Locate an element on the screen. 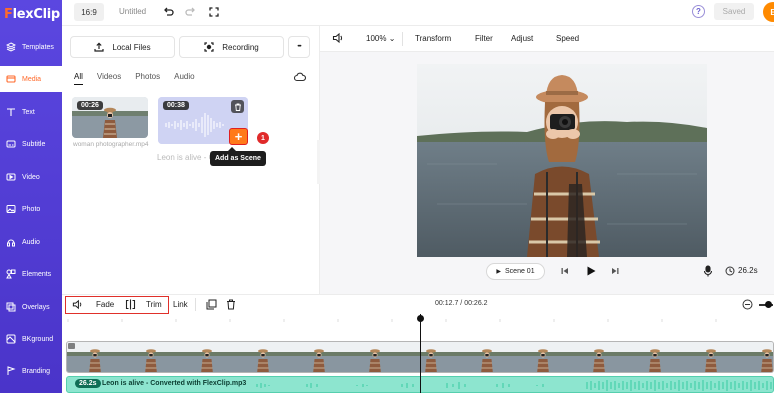  playhead is located at coordinates (420, 353).